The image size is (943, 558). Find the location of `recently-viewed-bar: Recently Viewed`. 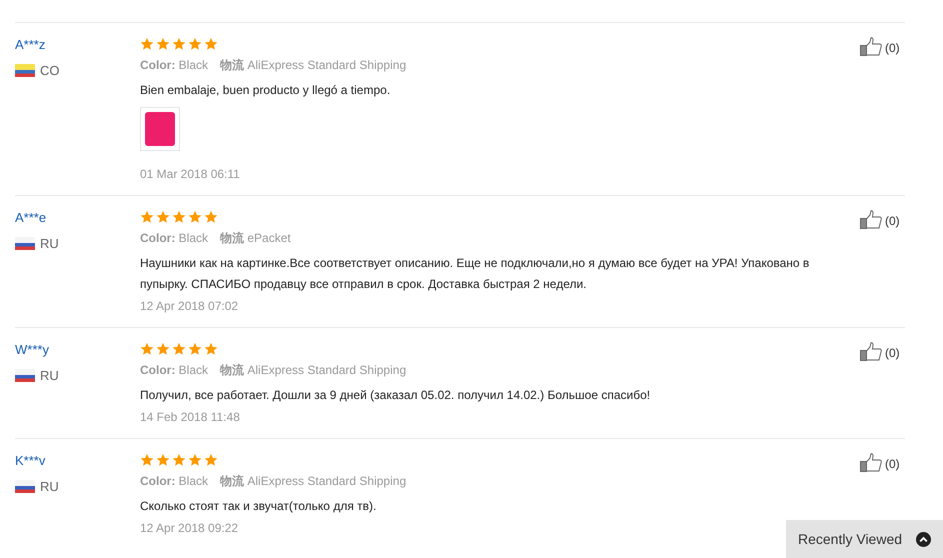

recently-viewed-bar: Recently Viewed is located at coordinates (864, 539).